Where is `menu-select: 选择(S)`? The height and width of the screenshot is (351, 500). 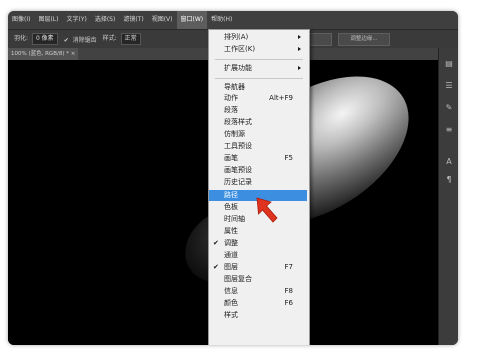
menu-select: 选择(S) is located at coordinates (105, 20).